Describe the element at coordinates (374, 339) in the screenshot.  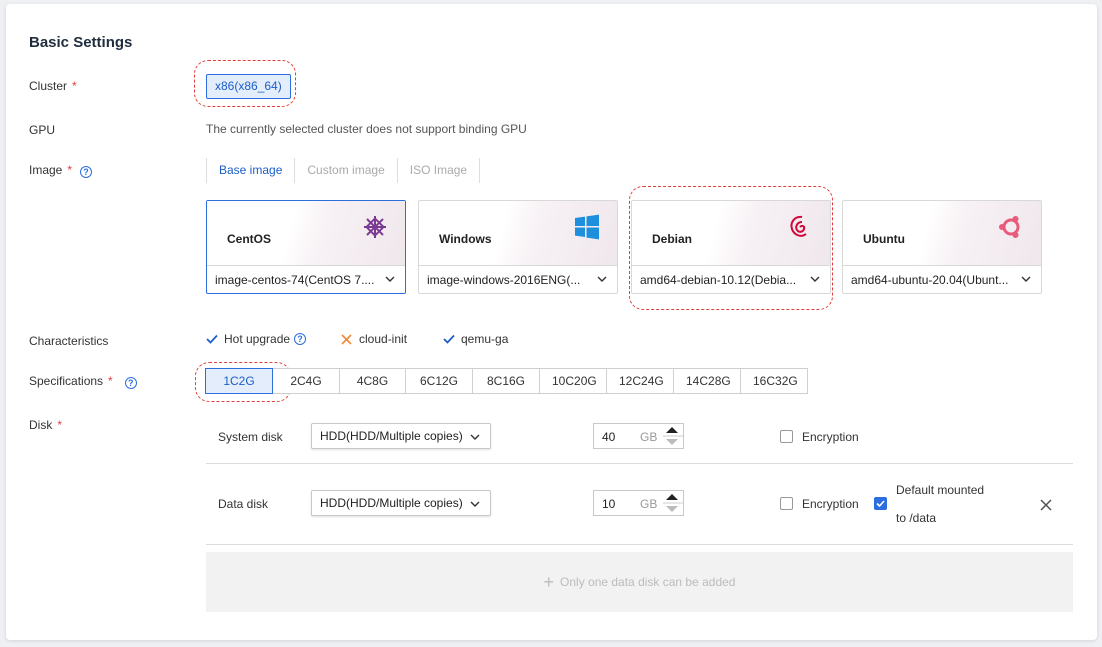
I see `characteristic-cloud-init: cloud-init` at that location.